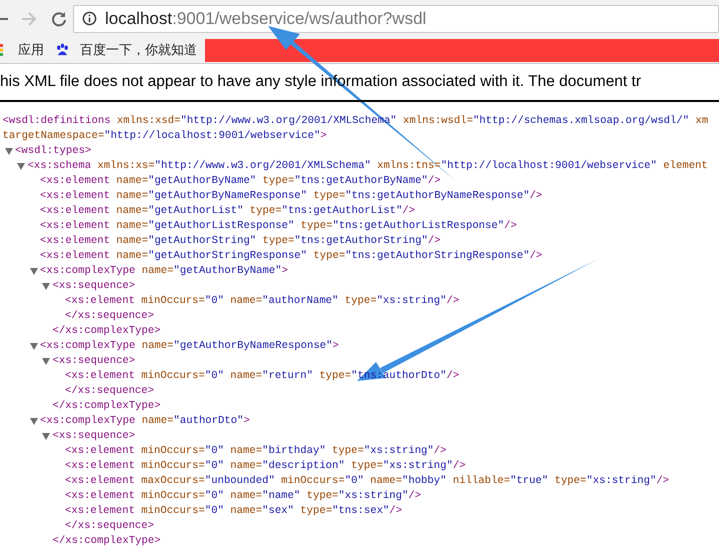 Image resolution: width=719 pixels, height=555 pixels. I want to click on paw-icon, so click(62, 50).